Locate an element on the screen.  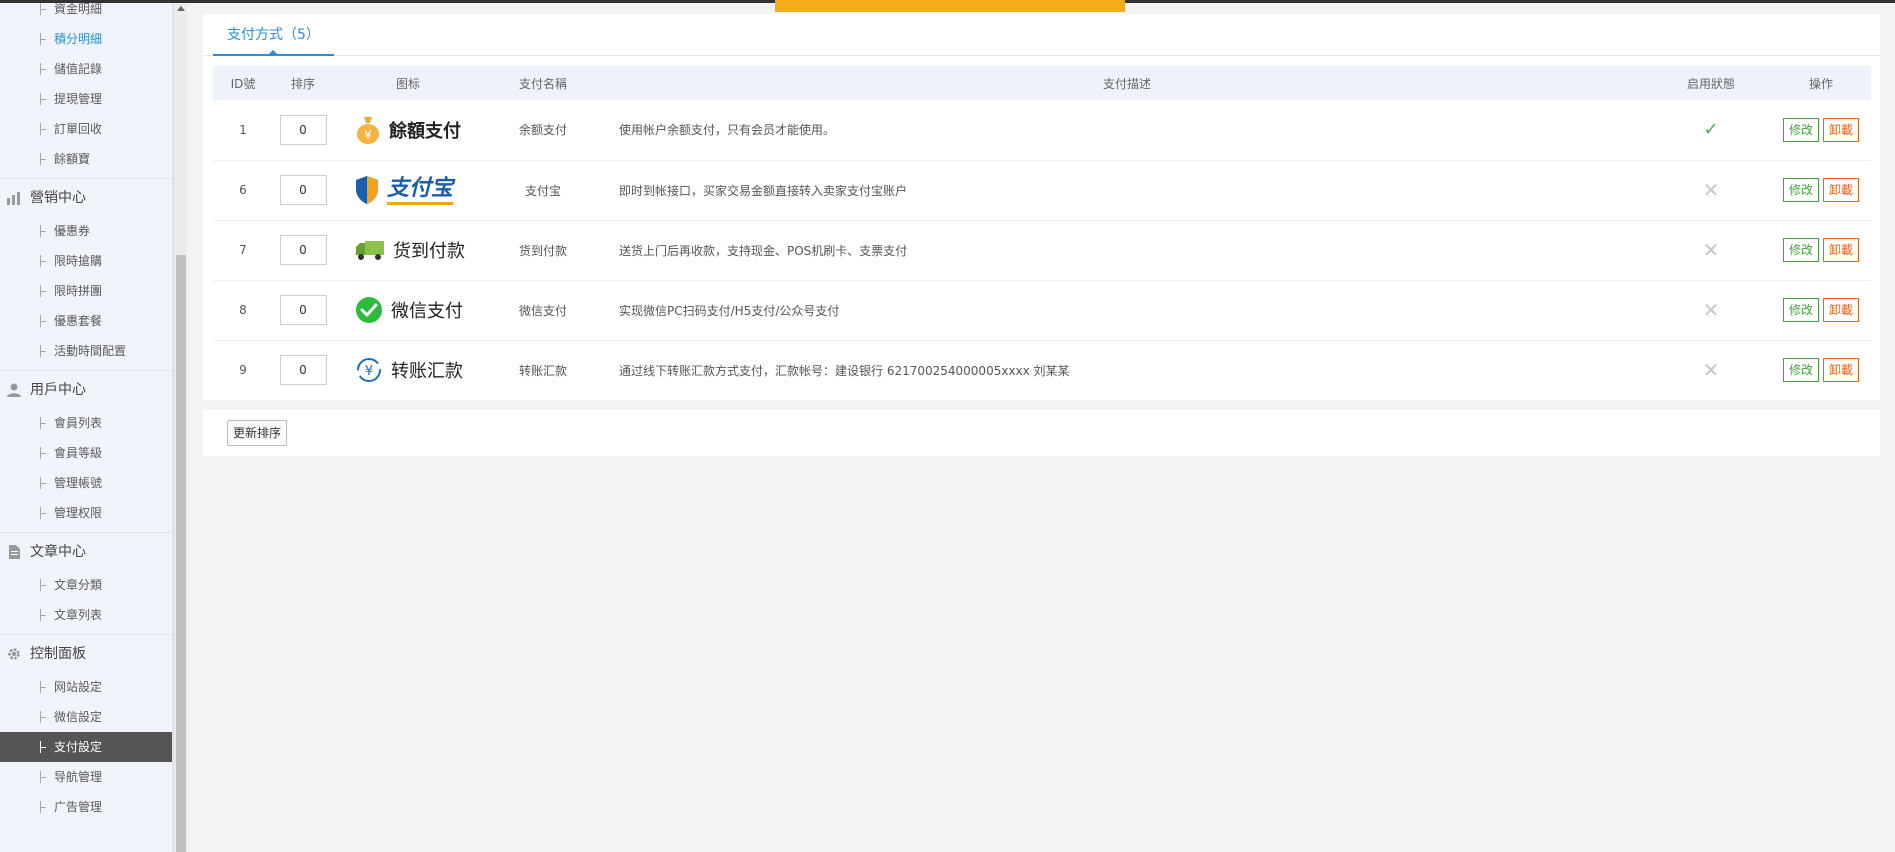
sidebar-item: 會員等級 is located at coordinates (86, 453).